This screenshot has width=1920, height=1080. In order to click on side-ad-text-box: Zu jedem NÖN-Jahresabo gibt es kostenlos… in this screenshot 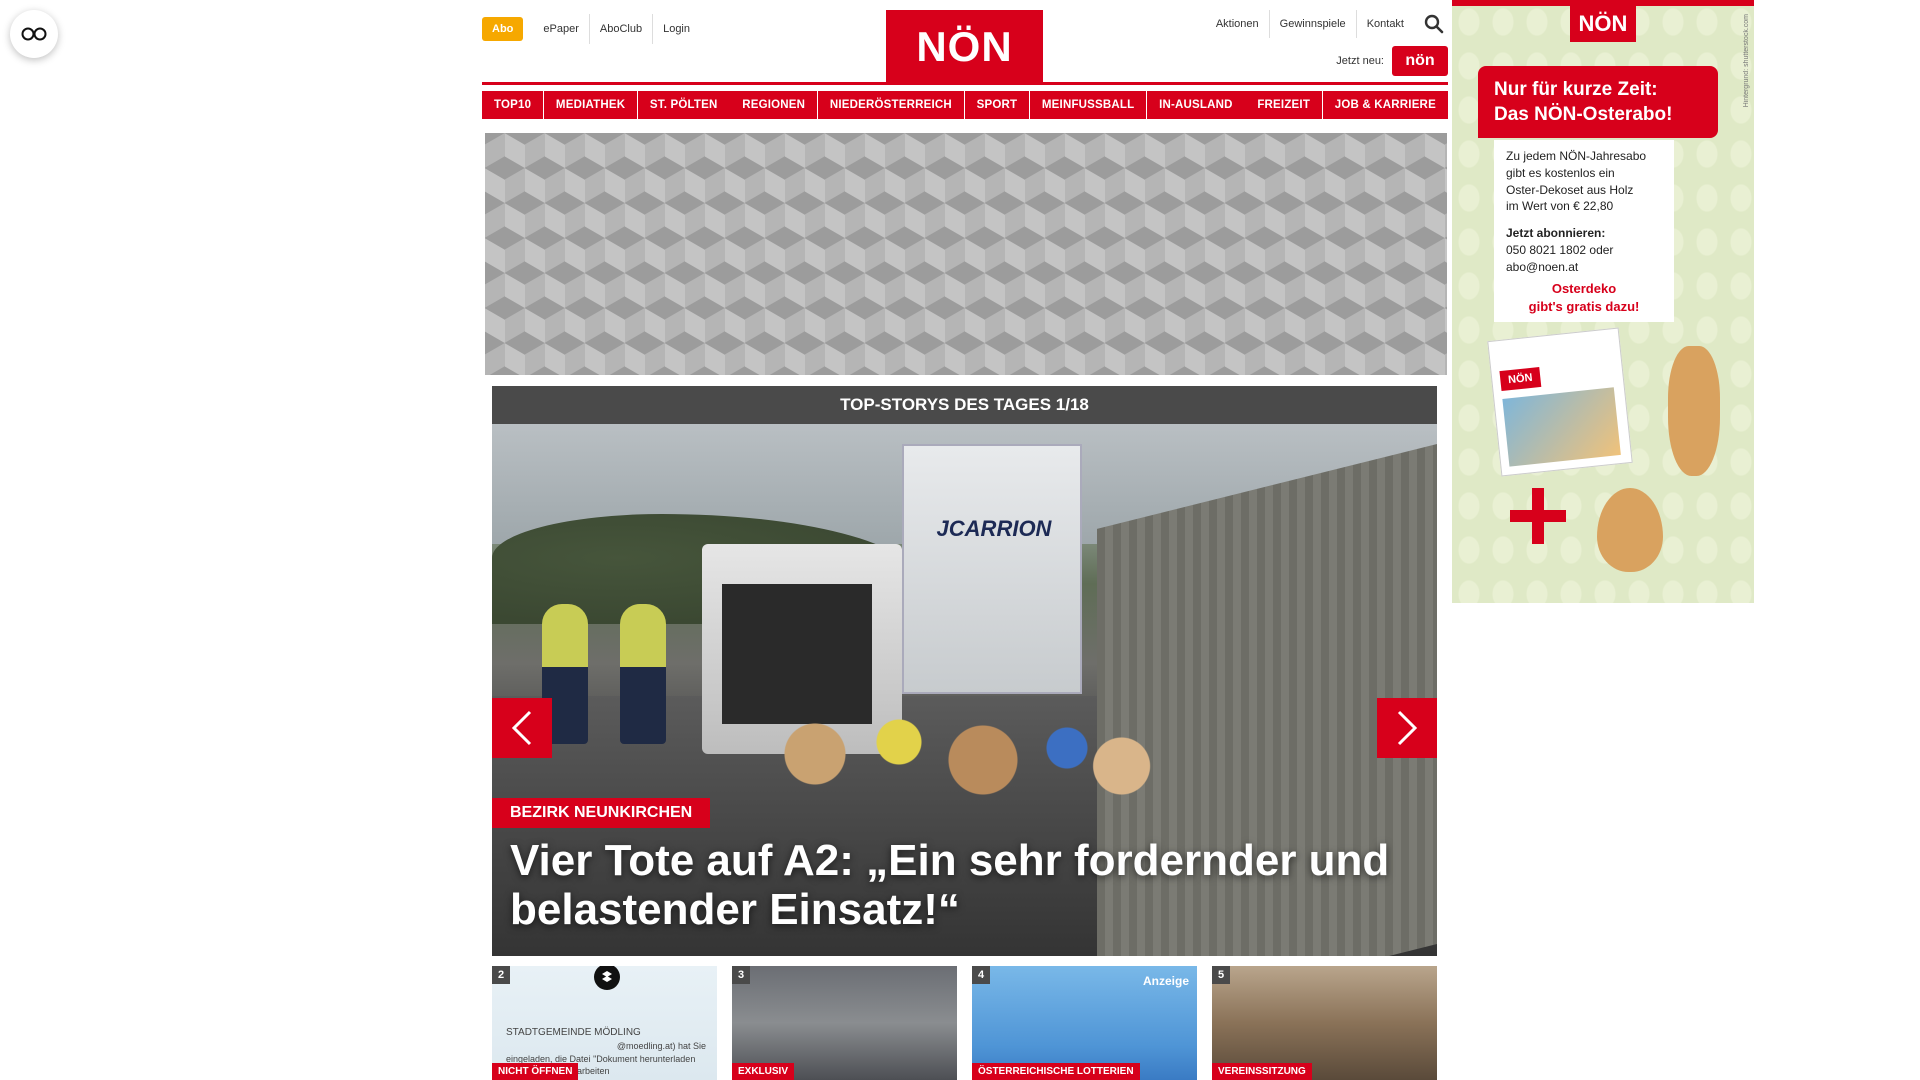, I will do `click(1584, 212)`.